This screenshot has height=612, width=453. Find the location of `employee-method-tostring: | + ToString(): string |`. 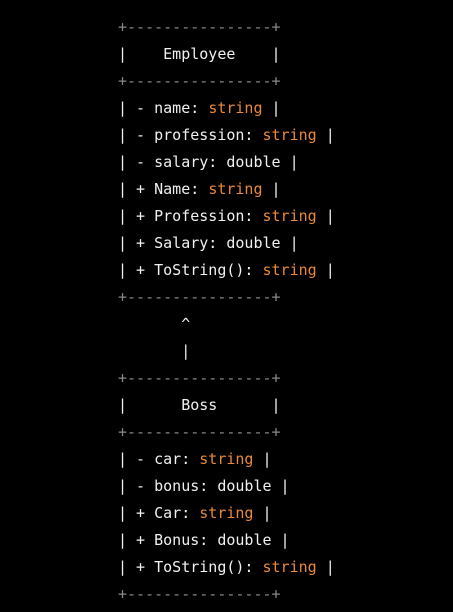

employee-method-tostring: | + ToString(): string | is located at coordinates (226, 270).